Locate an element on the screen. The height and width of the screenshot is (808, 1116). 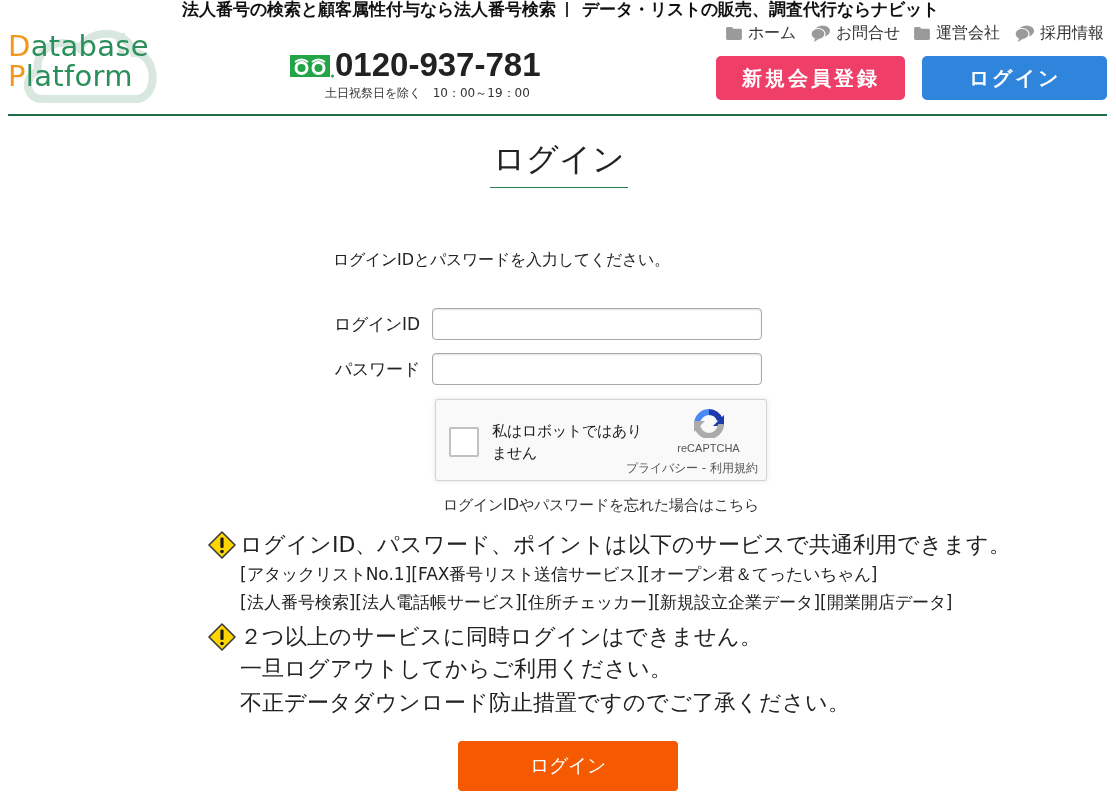
logo-text: Database is located at coordinates (79, 46).